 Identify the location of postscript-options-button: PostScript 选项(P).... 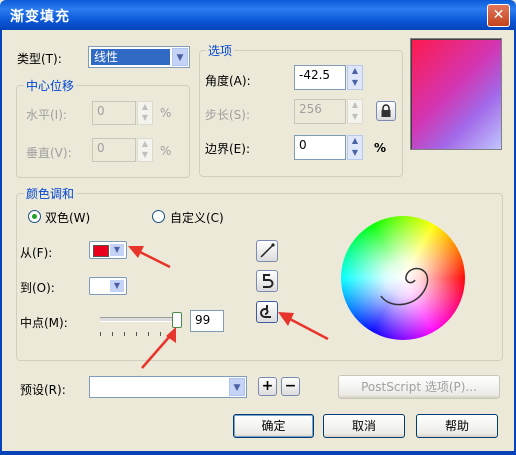
(419, 387).